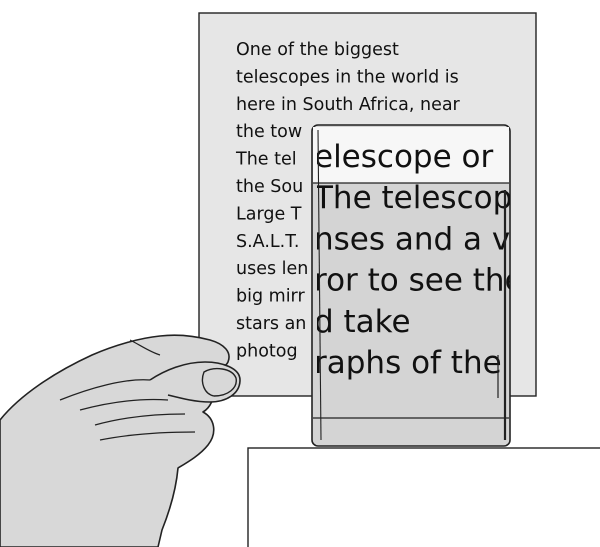 Image resolution: width=600 pixels, height=547 pixels. Describe the element at coordinates (421, 239) in the screenshot. I see `magnified-text-line: nses and a ve` at that location.